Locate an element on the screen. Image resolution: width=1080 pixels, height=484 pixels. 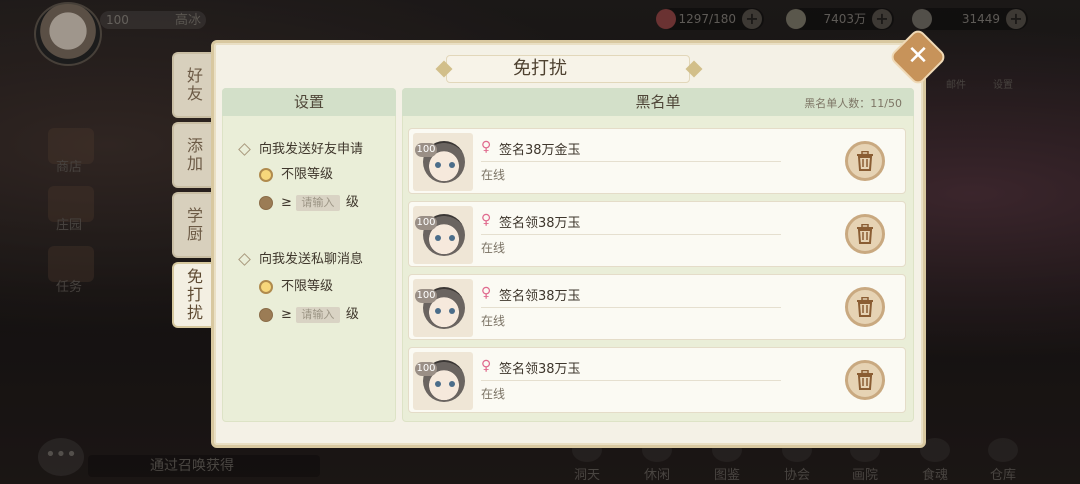
friend-request-section: 向我发送好友申请 is located at coordinates (300, 147).